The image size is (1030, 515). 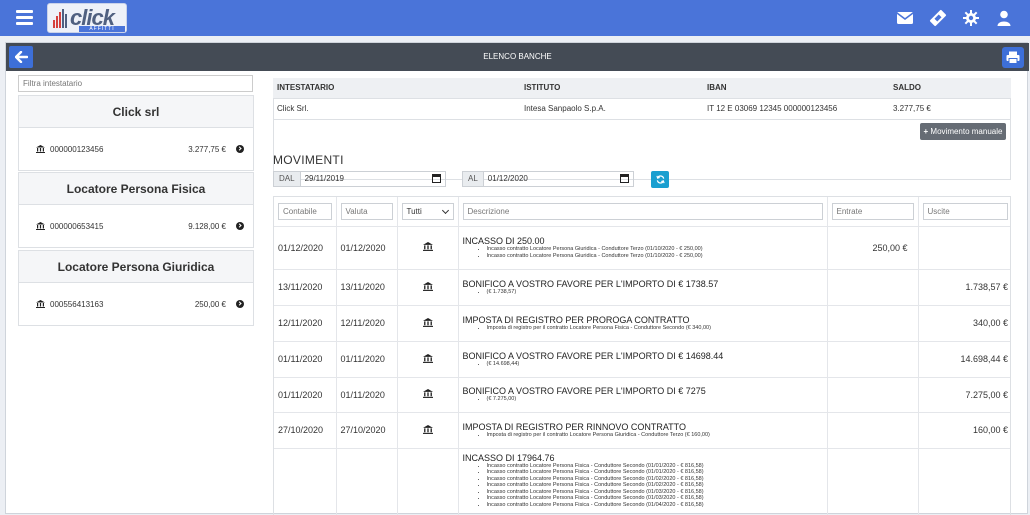 I want to click on user-icon, so click(x=1004, y=18).